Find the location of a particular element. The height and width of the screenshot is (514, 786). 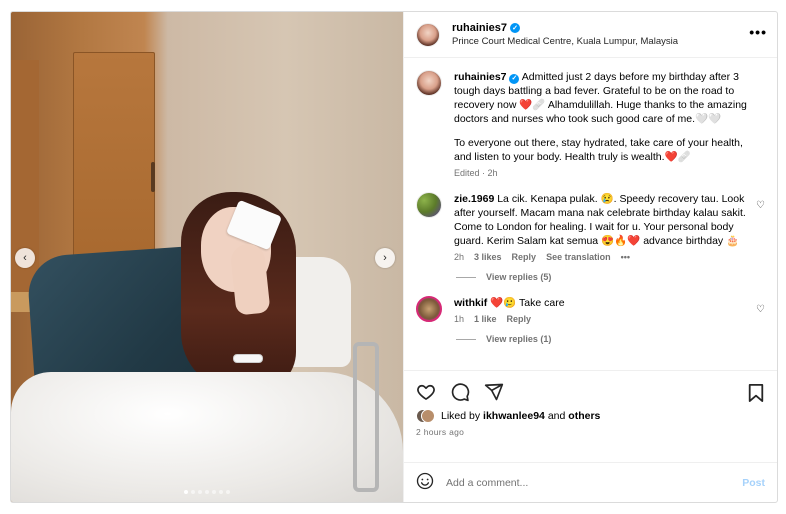

comment-meta: 2h 3 likes Reply See translation ••• is located at coordinates (600, 257).